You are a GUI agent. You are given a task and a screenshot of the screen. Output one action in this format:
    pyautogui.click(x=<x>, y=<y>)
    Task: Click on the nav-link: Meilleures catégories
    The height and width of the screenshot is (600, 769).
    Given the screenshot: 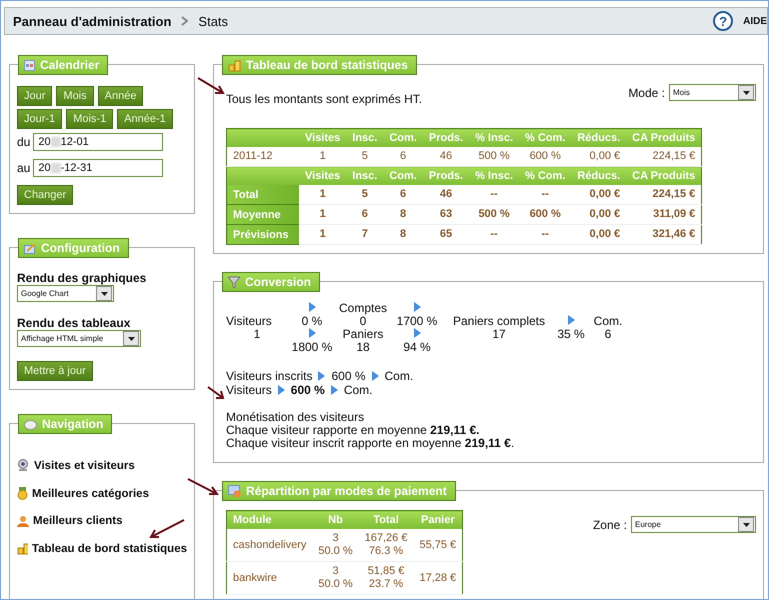 What is the action you would take?
    pyautogui.click(x=102, y=493)
    